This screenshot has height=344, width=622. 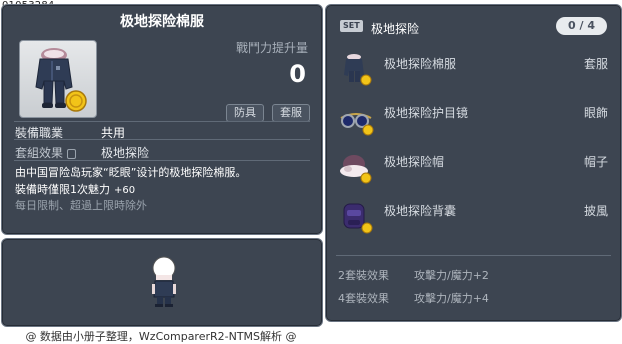 I want to click on tag-overall: 套服, so click(x=291, y=113).